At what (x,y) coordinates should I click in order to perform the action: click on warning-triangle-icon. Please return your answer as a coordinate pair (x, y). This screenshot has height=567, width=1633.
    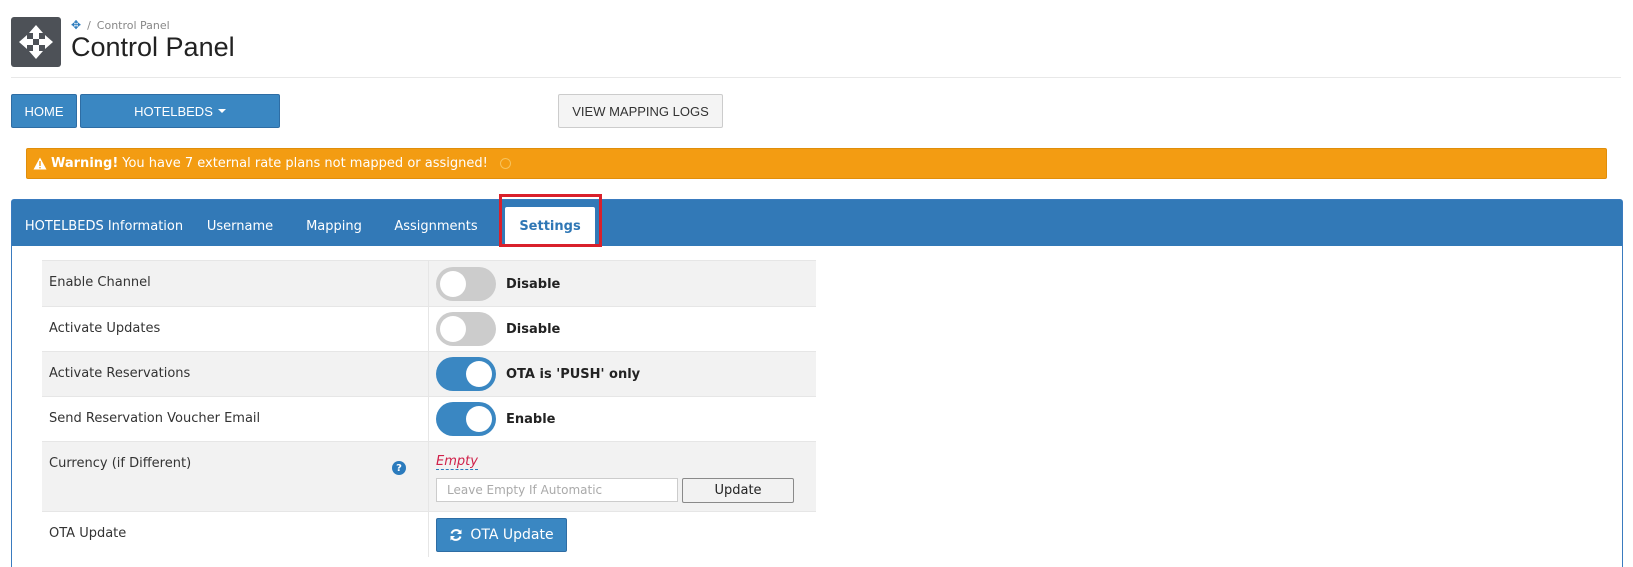
    Looking at the image, I should click on (40, 163).